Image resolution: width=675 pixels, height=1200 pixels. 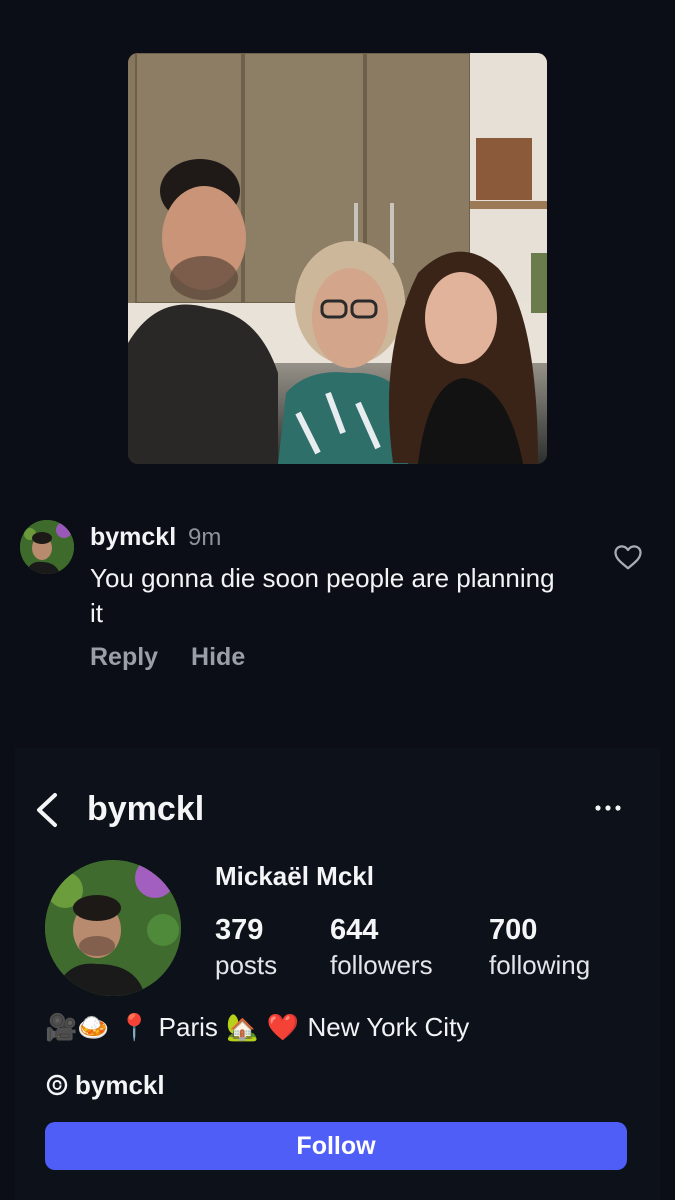 What do you see at coordinates (608, 808) in the screenshot?
I see `more-options-icon` at bounding box center [608, 808].